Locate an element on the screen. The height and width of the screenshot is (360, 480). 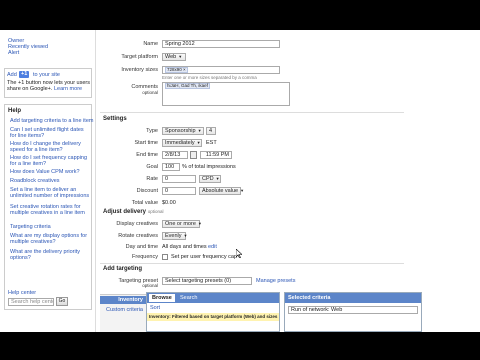
targeting-left-tabs: Inventory Custom criteria is located at coordinates (123, 313).